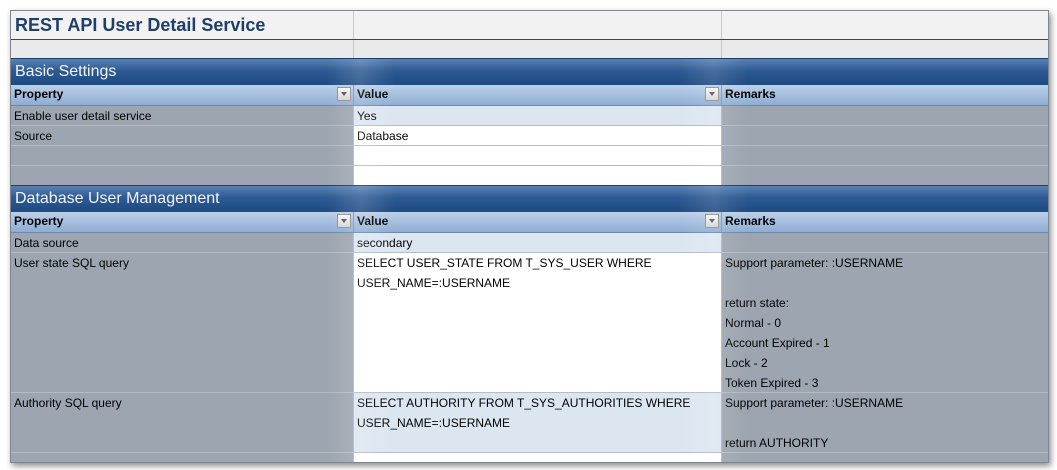 This screenshot has height=470, width=1057. I want to click on remarks-line: Token Expired - 3, so click(772, 383).